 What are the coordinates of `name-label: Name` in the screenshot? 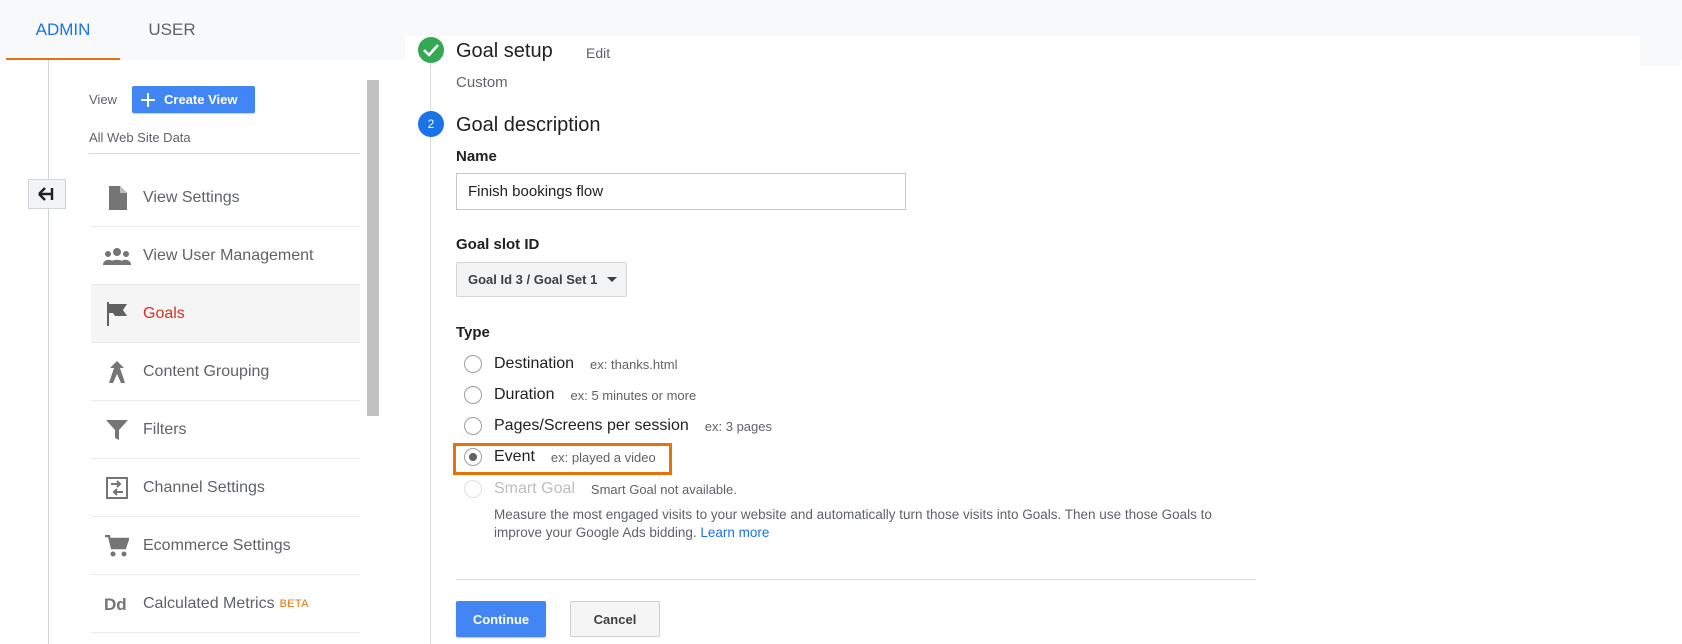 It's located at (476, 156).